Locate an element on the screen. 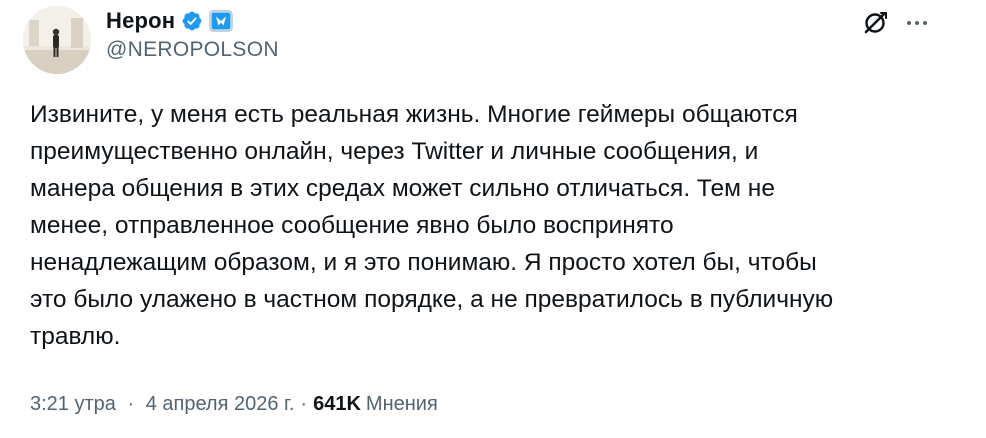  affiliate-badge-icon is located at coordinates (221, 21).